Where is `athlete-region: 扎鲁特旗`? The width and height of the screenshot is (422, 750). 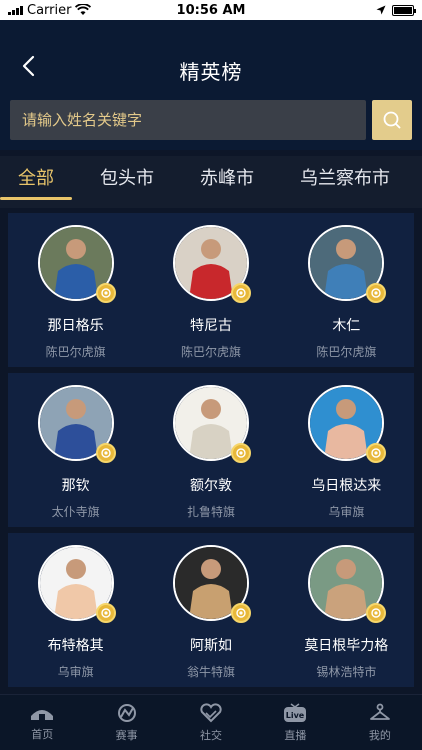 athlete-region: 扎鲁特旗 is located at coordinates (210, 512).